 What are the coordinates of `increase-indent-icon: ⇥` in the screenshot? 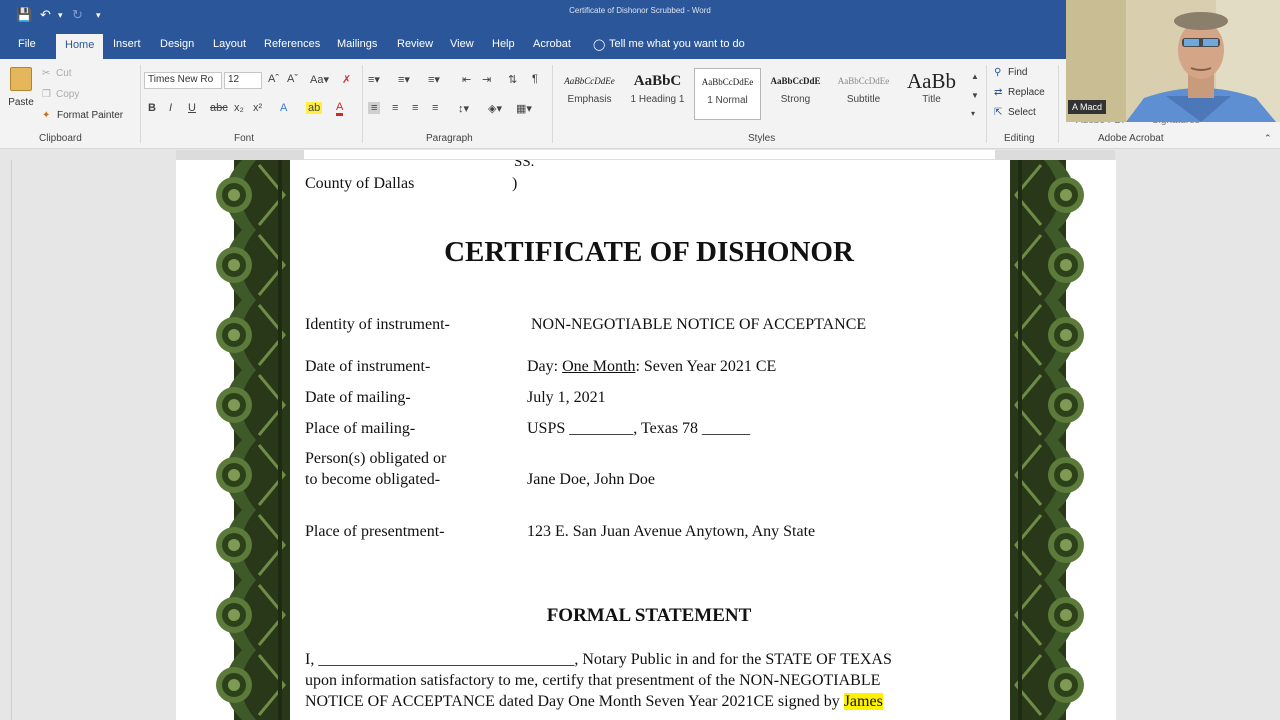 It's located at (486, 79).